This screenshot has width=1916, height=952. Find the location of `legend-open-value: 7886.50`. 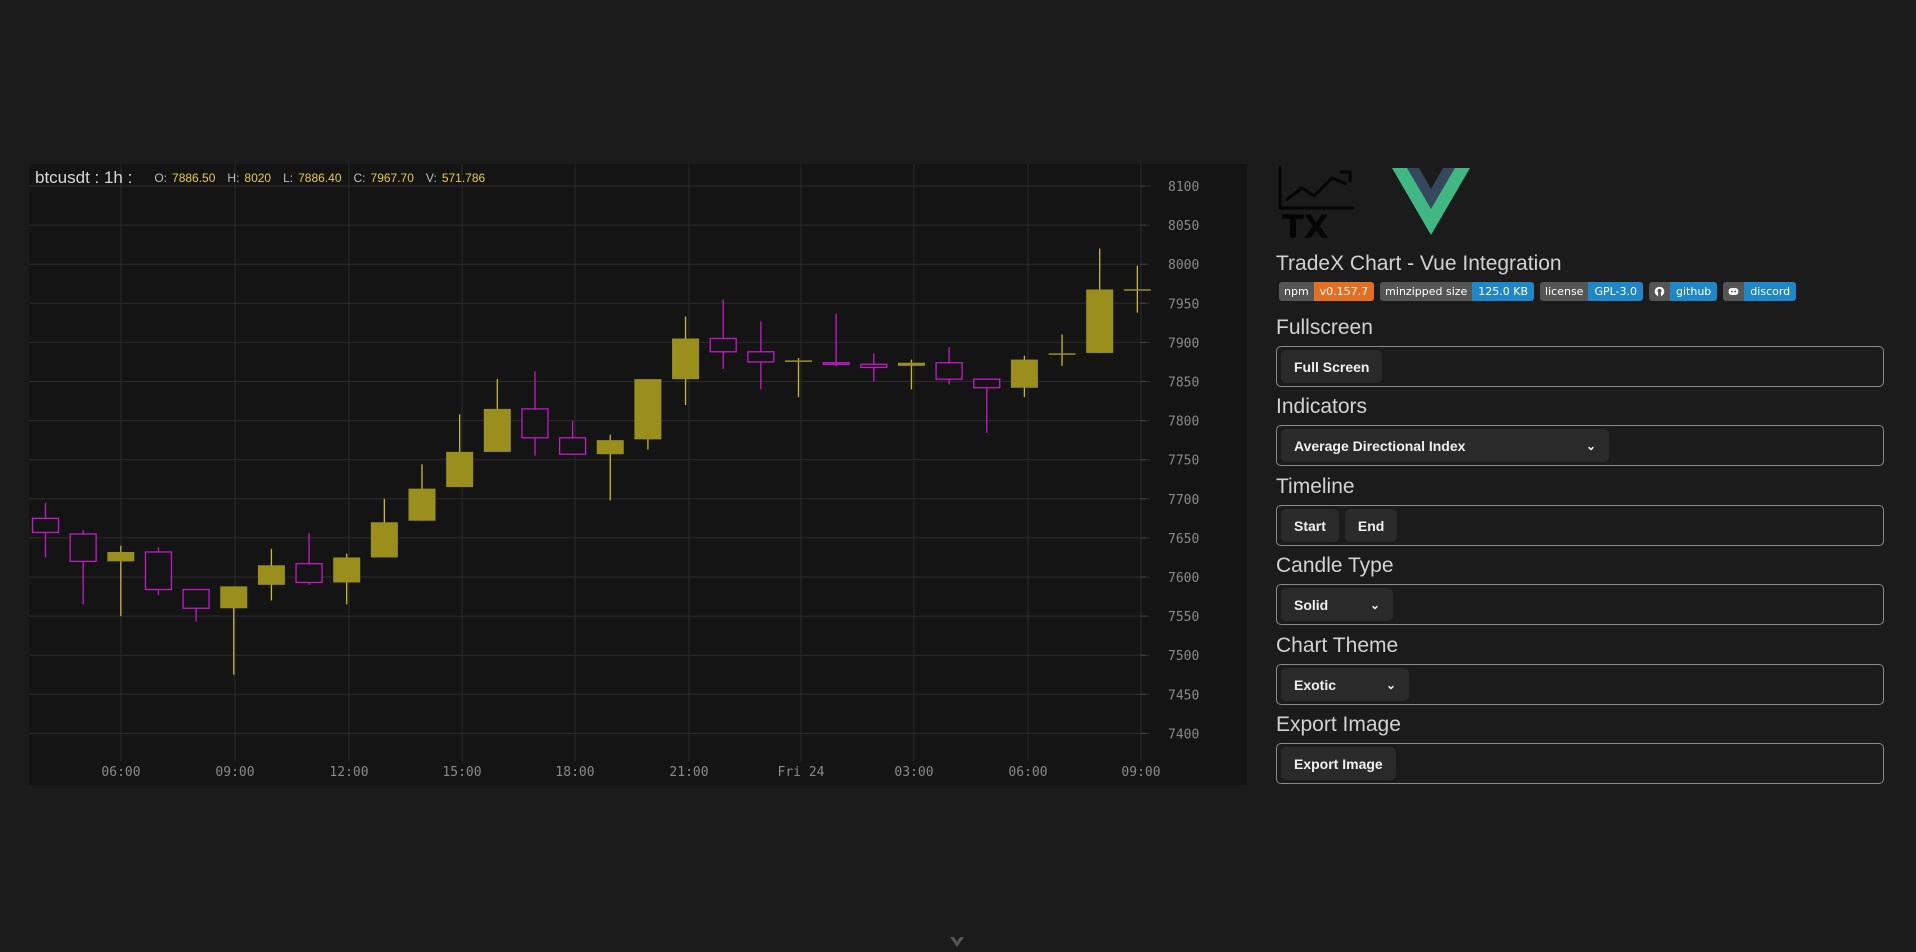

legend-open-value: 7886.50 is located at coordinates (194, 178).